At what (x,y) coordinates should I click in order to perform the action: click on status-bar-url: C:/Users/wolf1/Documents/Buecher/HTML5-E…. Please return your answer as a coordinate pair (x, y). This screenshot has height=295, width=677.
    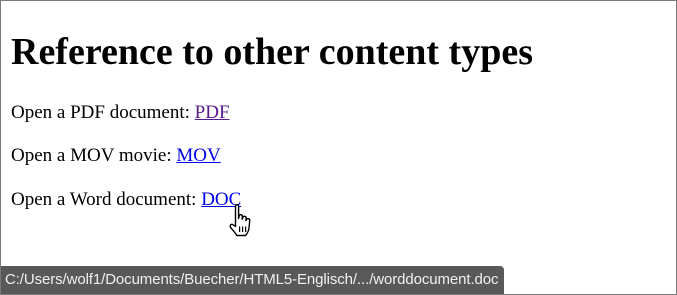
    Looking at the image, I should click on (253, 280).